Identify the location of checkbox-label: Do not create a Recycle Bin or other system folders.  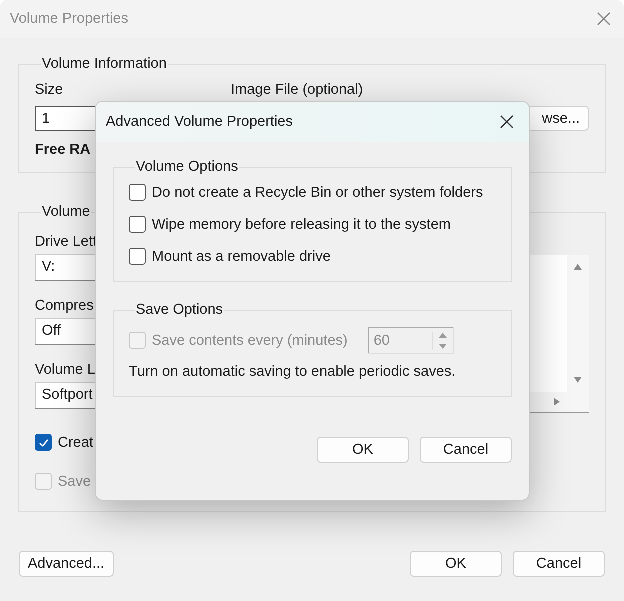
(318, 192).